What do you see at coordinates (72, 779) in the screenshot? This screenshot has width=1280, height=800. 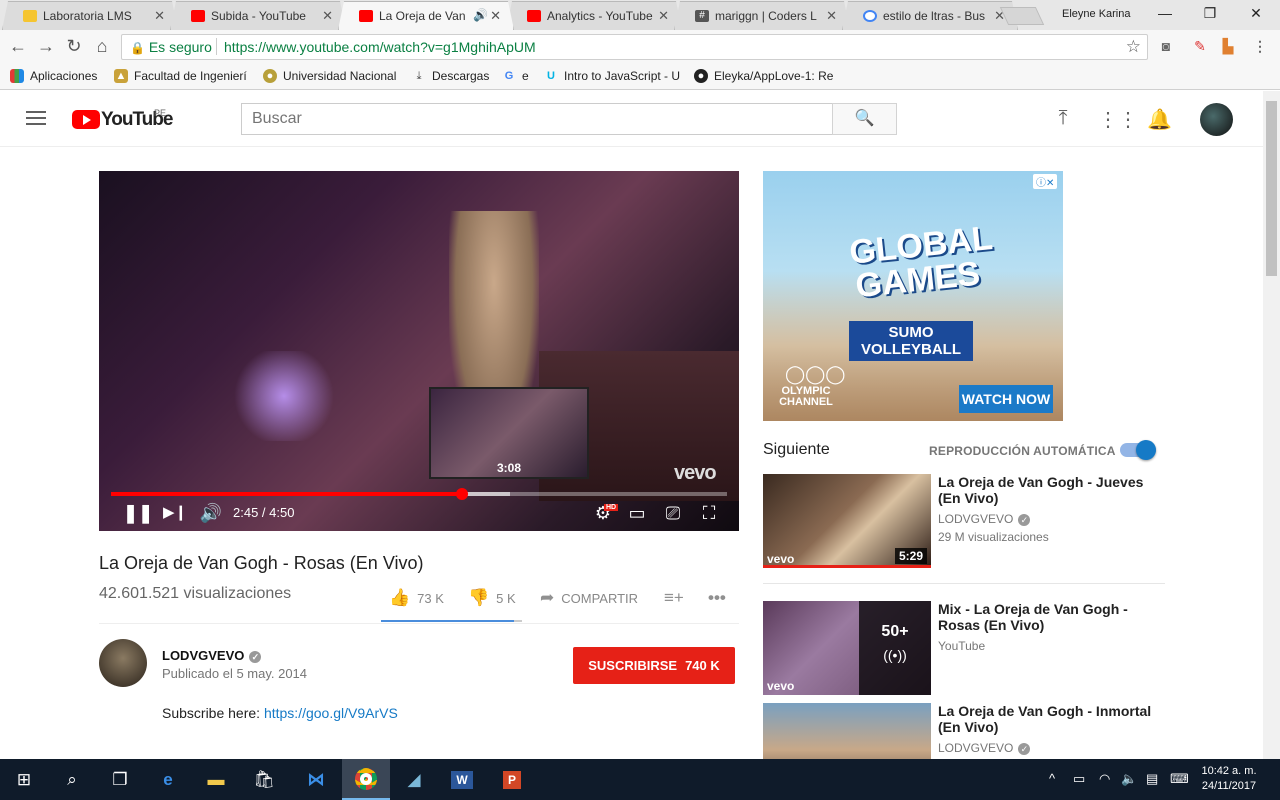 I see `search-icon: ⌕` at bounding box center [72, 779].